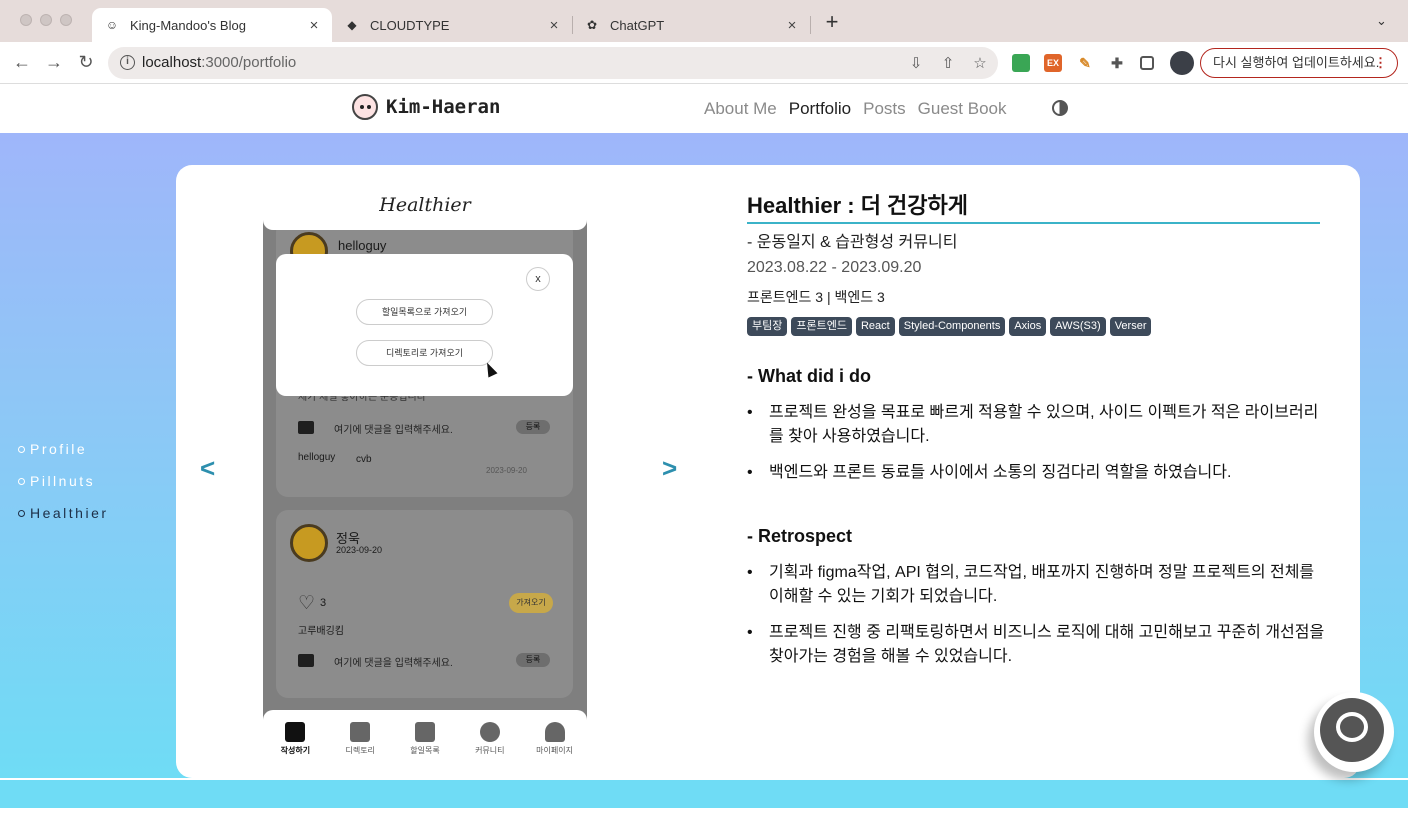 Image resolution: width=1408 pixels, height=816 pixels. What do you see at coordinates (553, 63) in the screenshot?
I see `address-bar: i localhost:3000/portfolio ⇩ ⇧ ☆` at bounding box center [553, 63].